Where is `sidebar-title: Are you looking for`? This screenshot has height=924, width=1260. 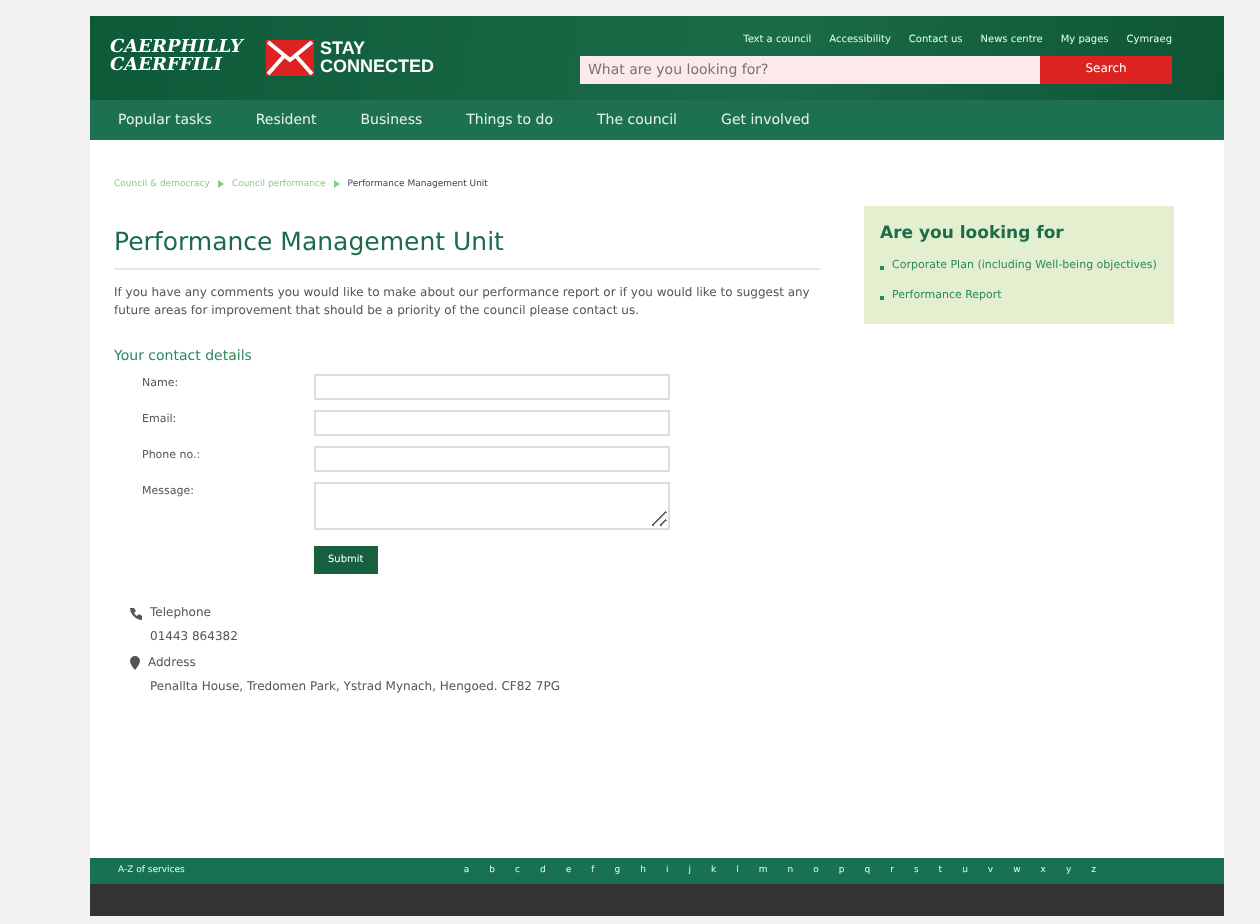
sidebar-title: Are you looking for is located at coordinates (973, 234).